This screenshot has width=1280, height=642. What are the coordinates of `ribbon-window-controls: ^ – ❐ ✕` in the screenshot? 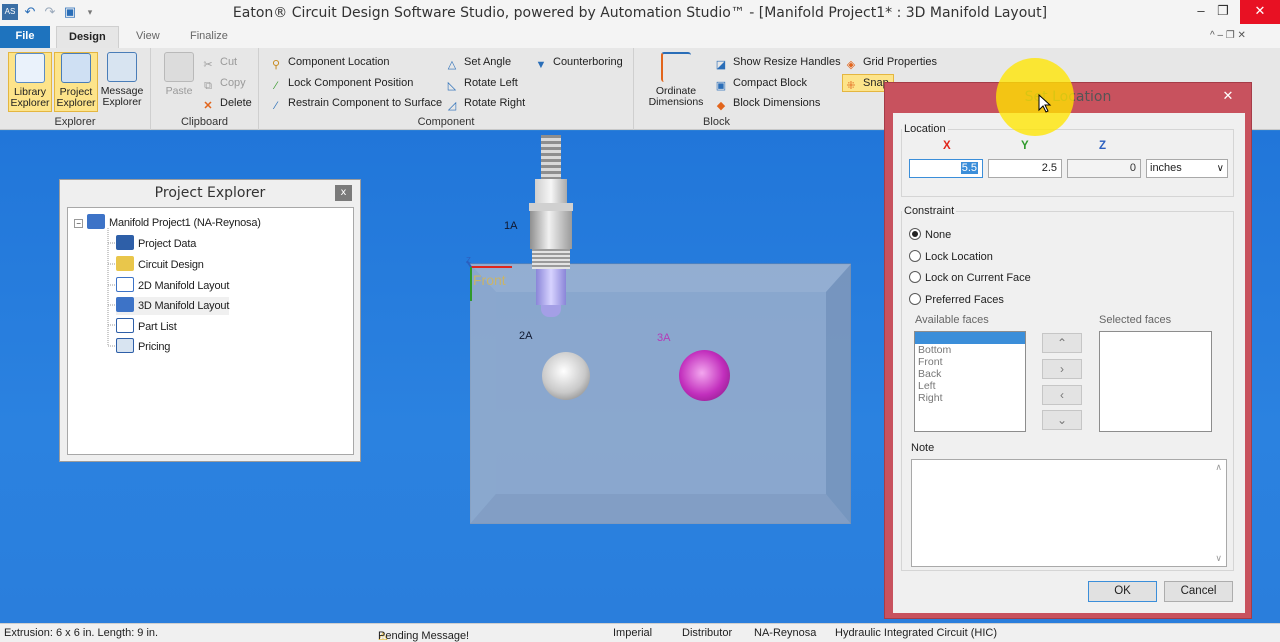 It's located at (1228, 35).